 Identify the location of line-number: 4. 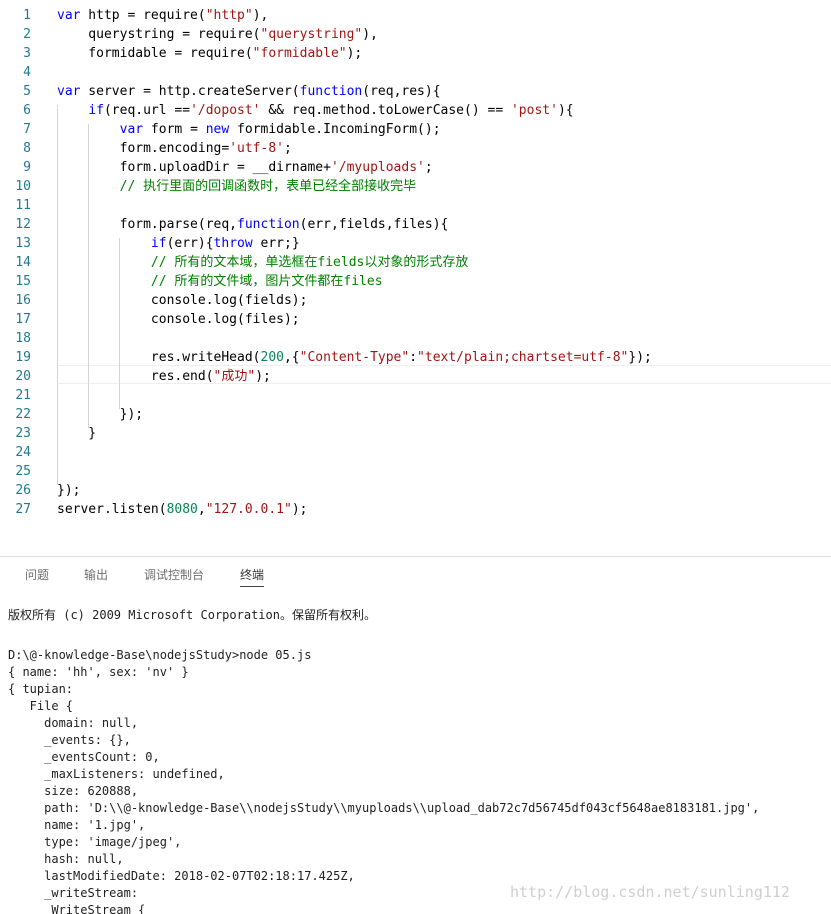
(27, 72).